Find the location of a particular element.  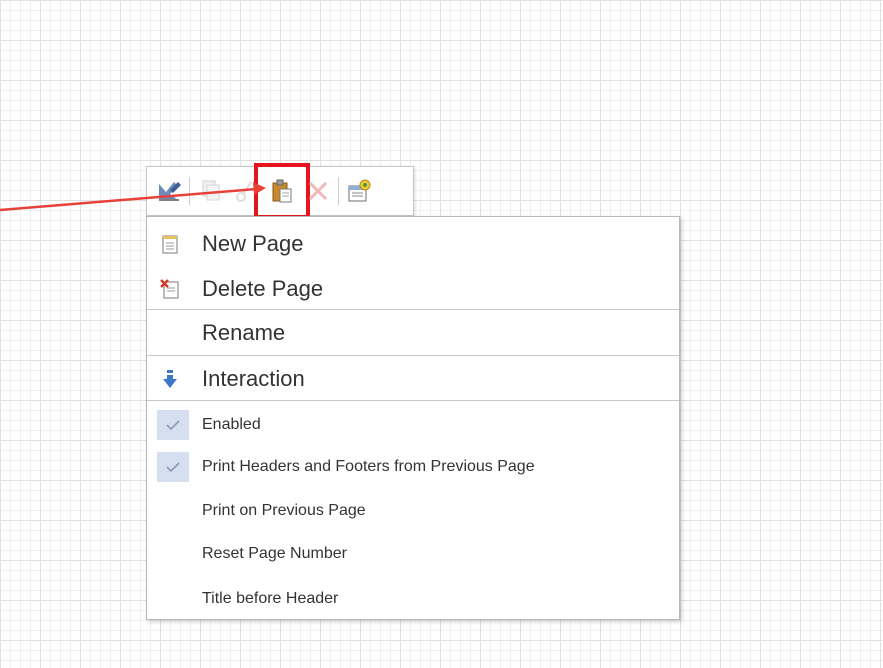

properties-icon is located at coordinates (359, 190).